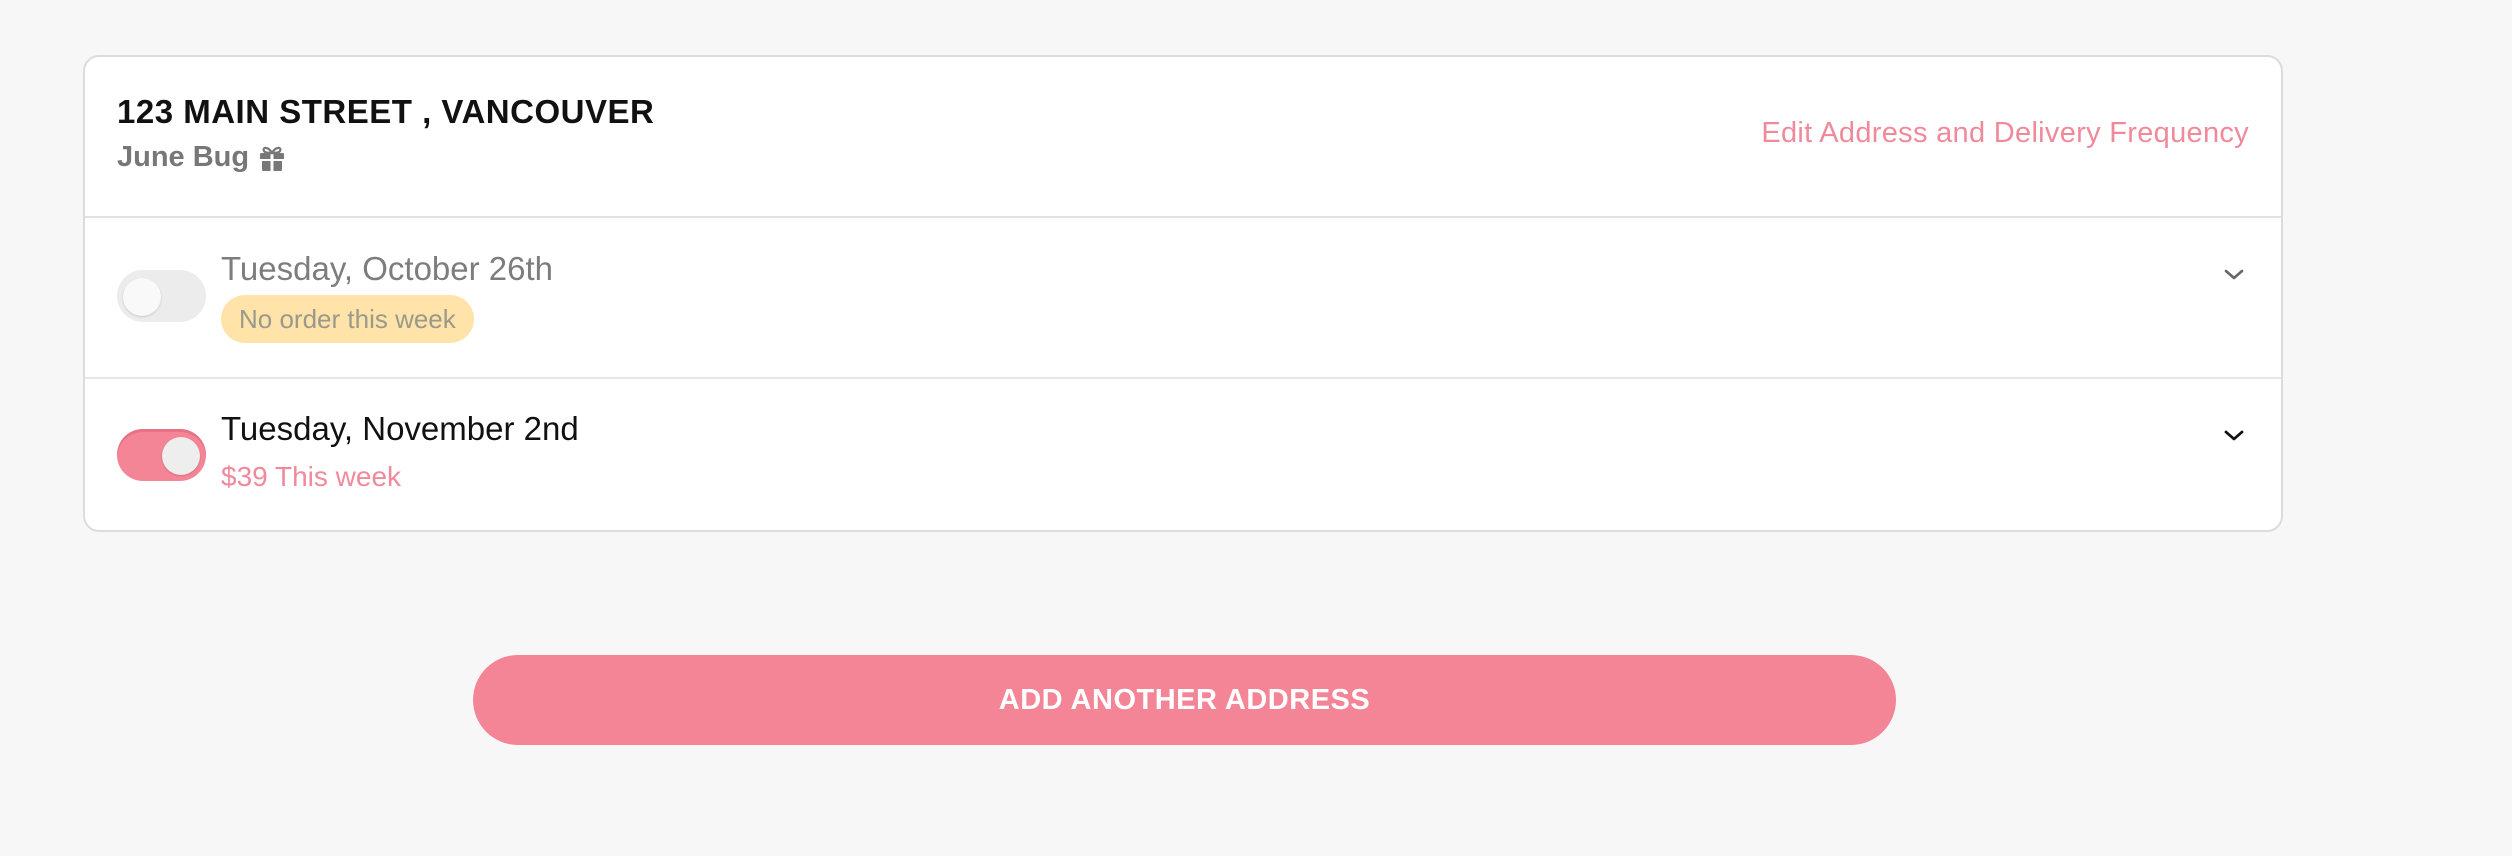 This screenshot has height=856, width=2512. Describe the element at coordinates (311, 476) in the screenshot. I see `price-status: $39 This week` at that location.